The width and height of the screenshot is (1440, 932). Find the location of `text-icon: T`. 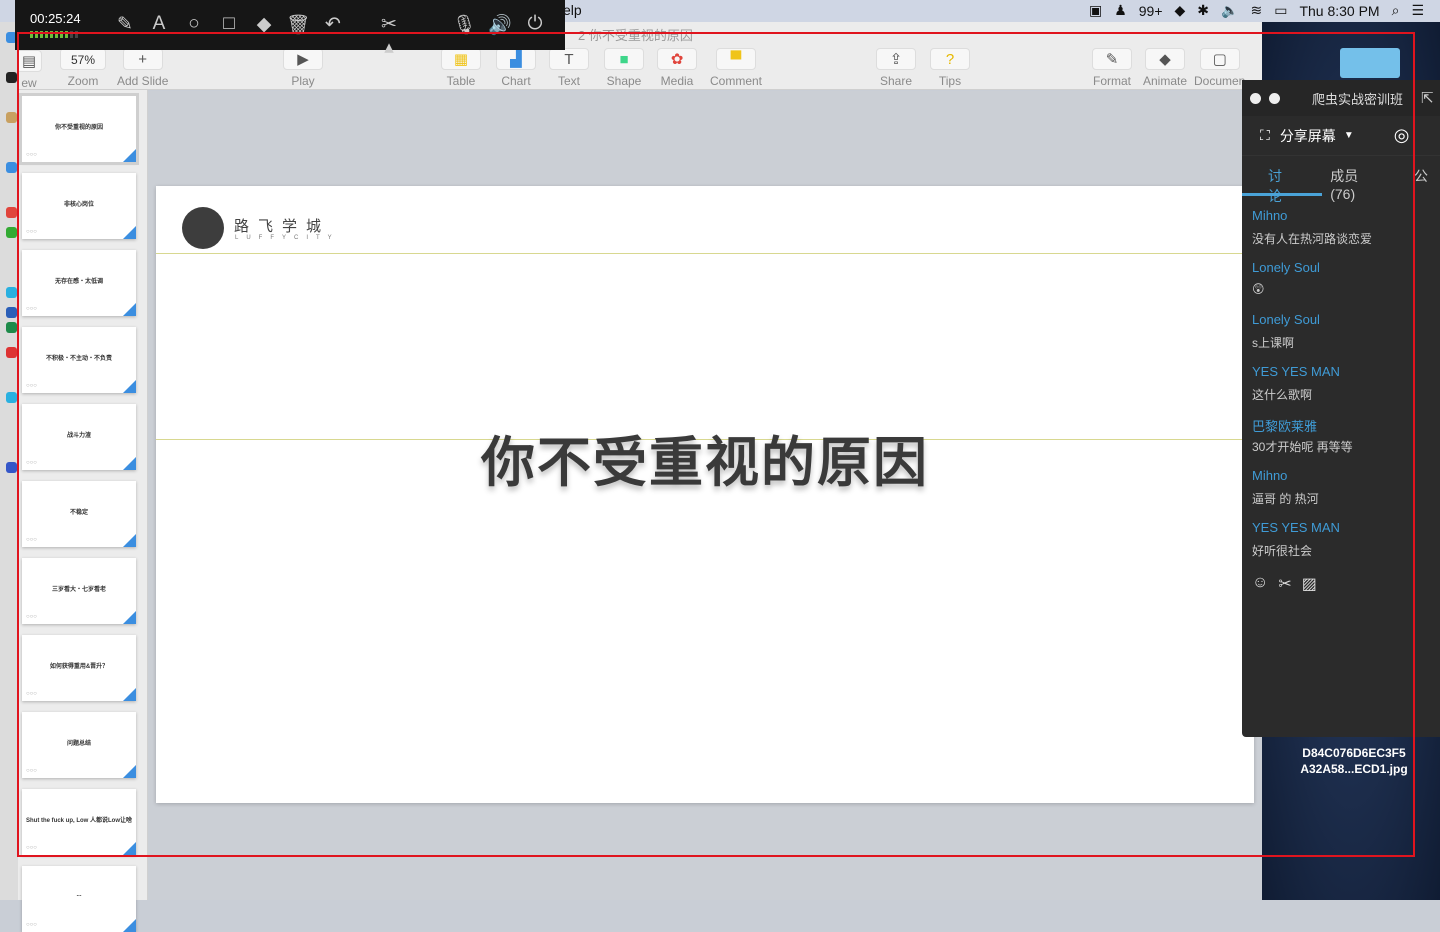

text-icon: T is located at coordinates (569, 59).